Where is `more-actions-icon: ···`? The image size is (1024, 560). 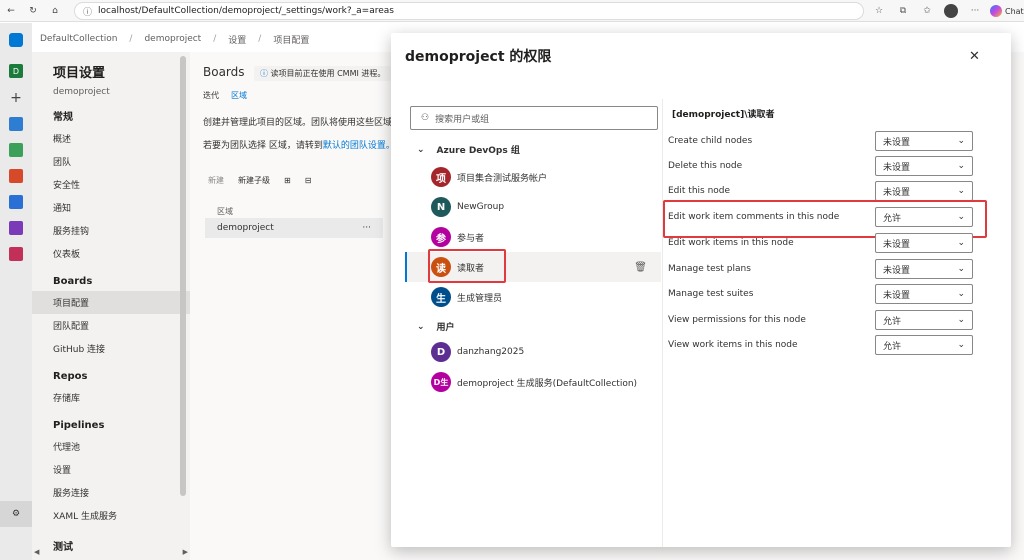 more-actions-icon: ··· is located at coordinates (366, 228).